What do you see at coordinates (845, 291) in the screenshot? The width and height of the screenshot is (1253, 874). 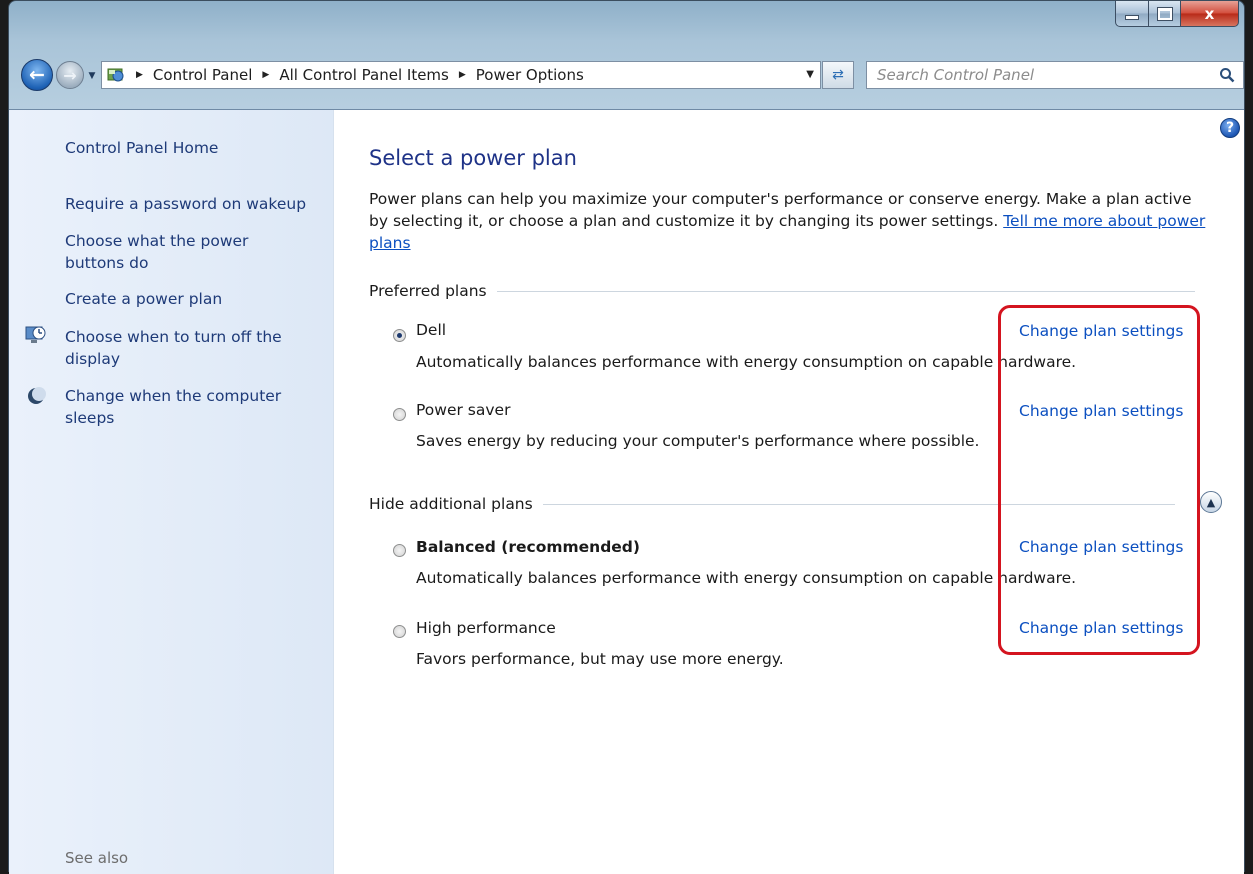 I see `group-divider` at bounding box center [845, 291].